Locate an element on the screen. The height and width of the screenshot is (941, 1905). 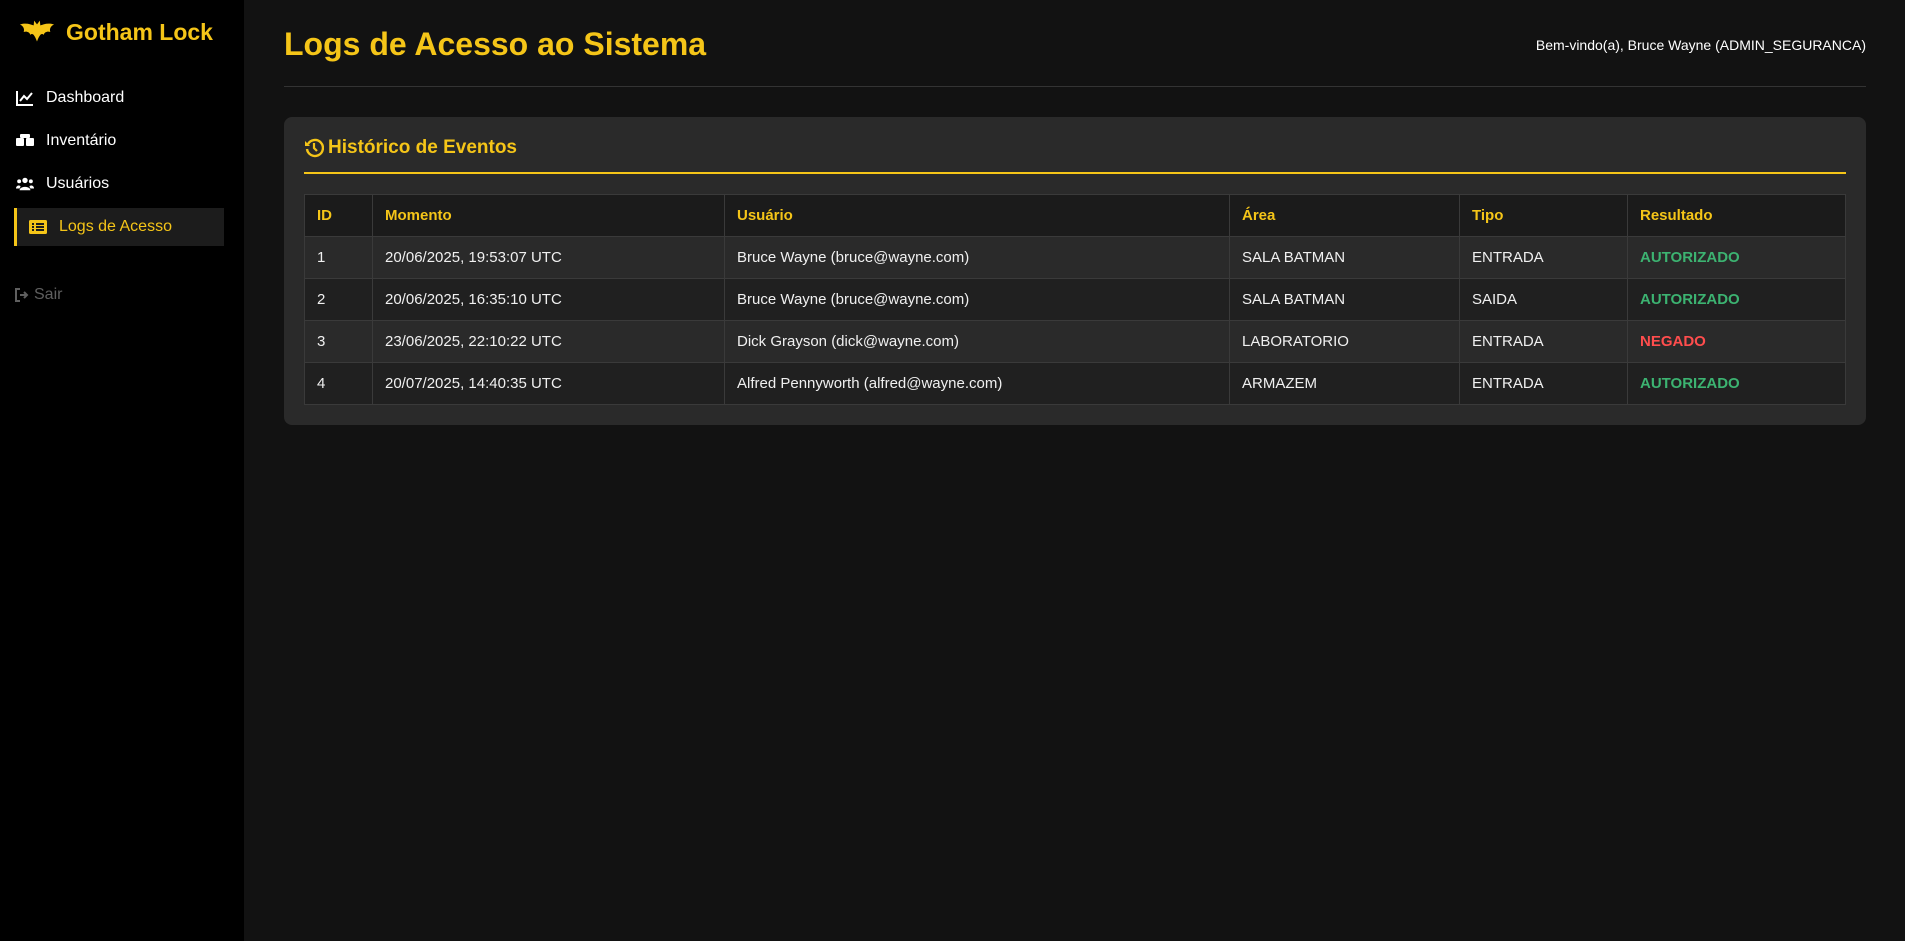
column-header-tipo: Tipo is located at coordinates (1543, 215).